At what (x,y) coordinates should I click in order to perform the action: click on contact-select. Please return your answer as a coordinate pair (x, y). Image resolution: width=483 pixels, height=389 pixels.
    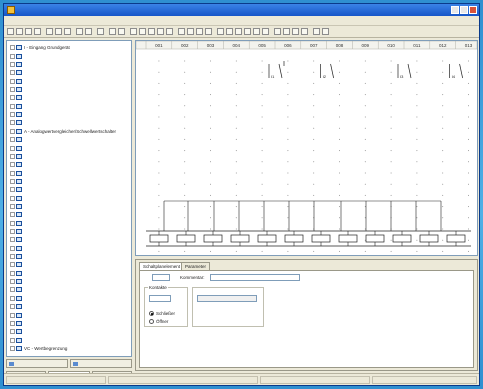
    Looking at the image, I should click on (160, 298).